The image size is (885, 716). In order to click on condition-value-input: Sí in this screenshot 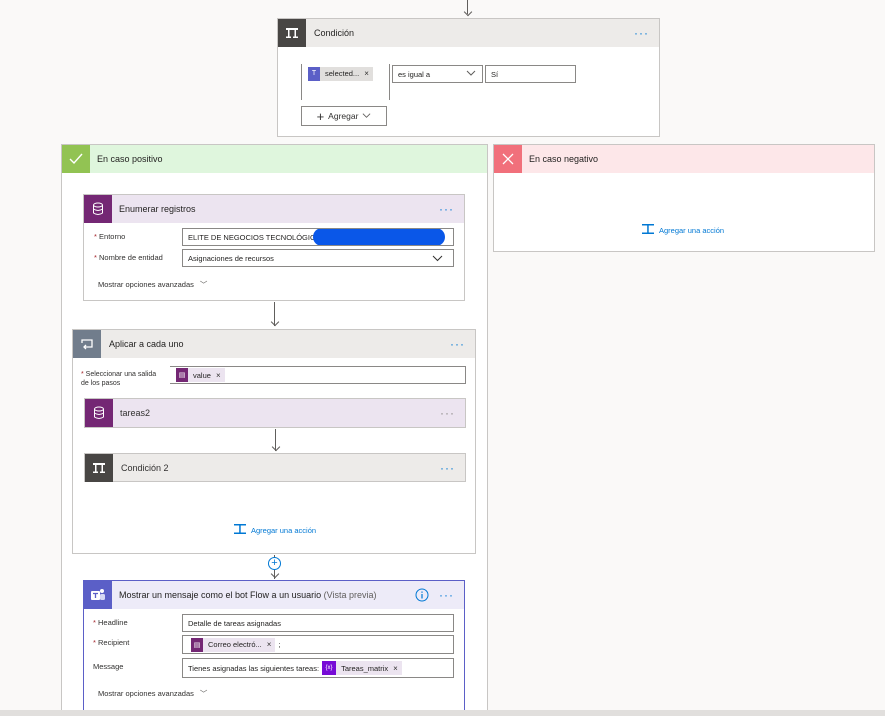, I will do `click(530, 74)`.